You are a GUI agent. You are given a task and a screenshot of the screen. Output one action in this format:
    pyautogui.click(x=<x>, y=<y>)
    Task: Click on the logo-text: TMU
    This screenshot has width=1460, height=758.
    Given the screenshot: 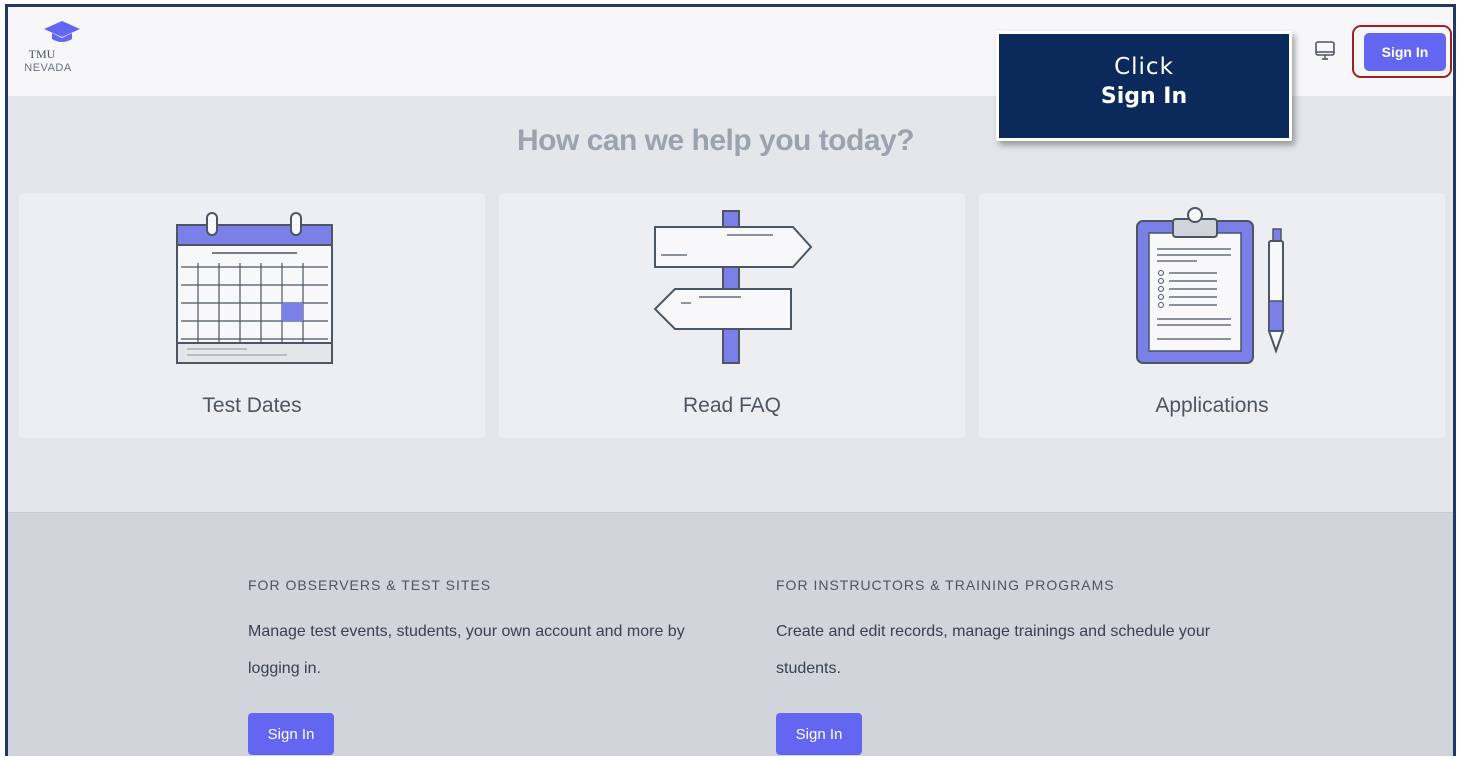 What is the action you would take?
    pyautogui.click(x=42, y=54)
    